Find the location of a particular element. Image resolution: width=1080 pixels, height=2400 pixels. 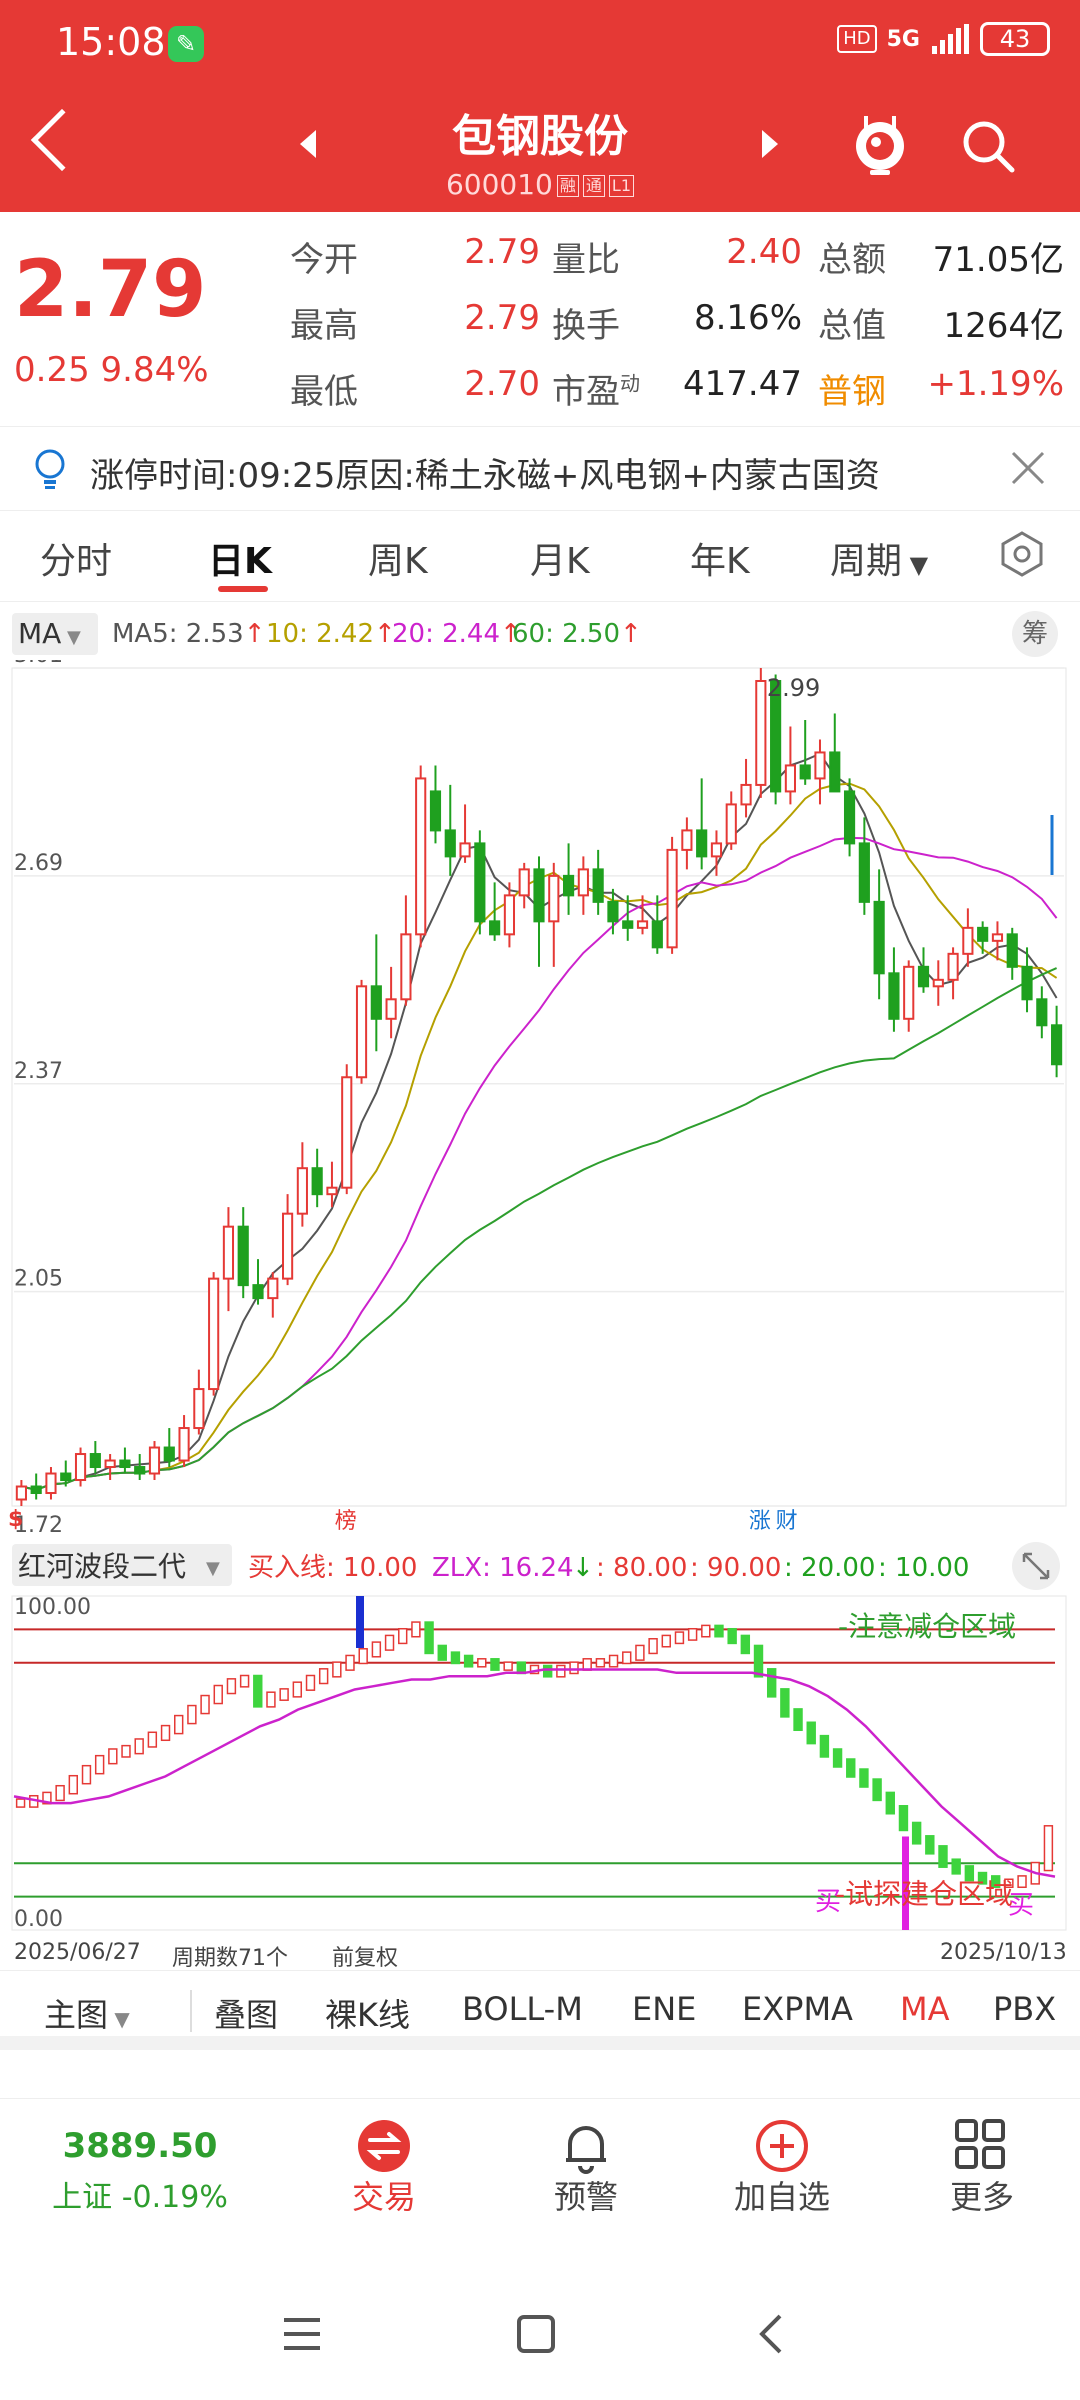

toolbar-boll: BOLL-M is located at coordinates (522, 2009).